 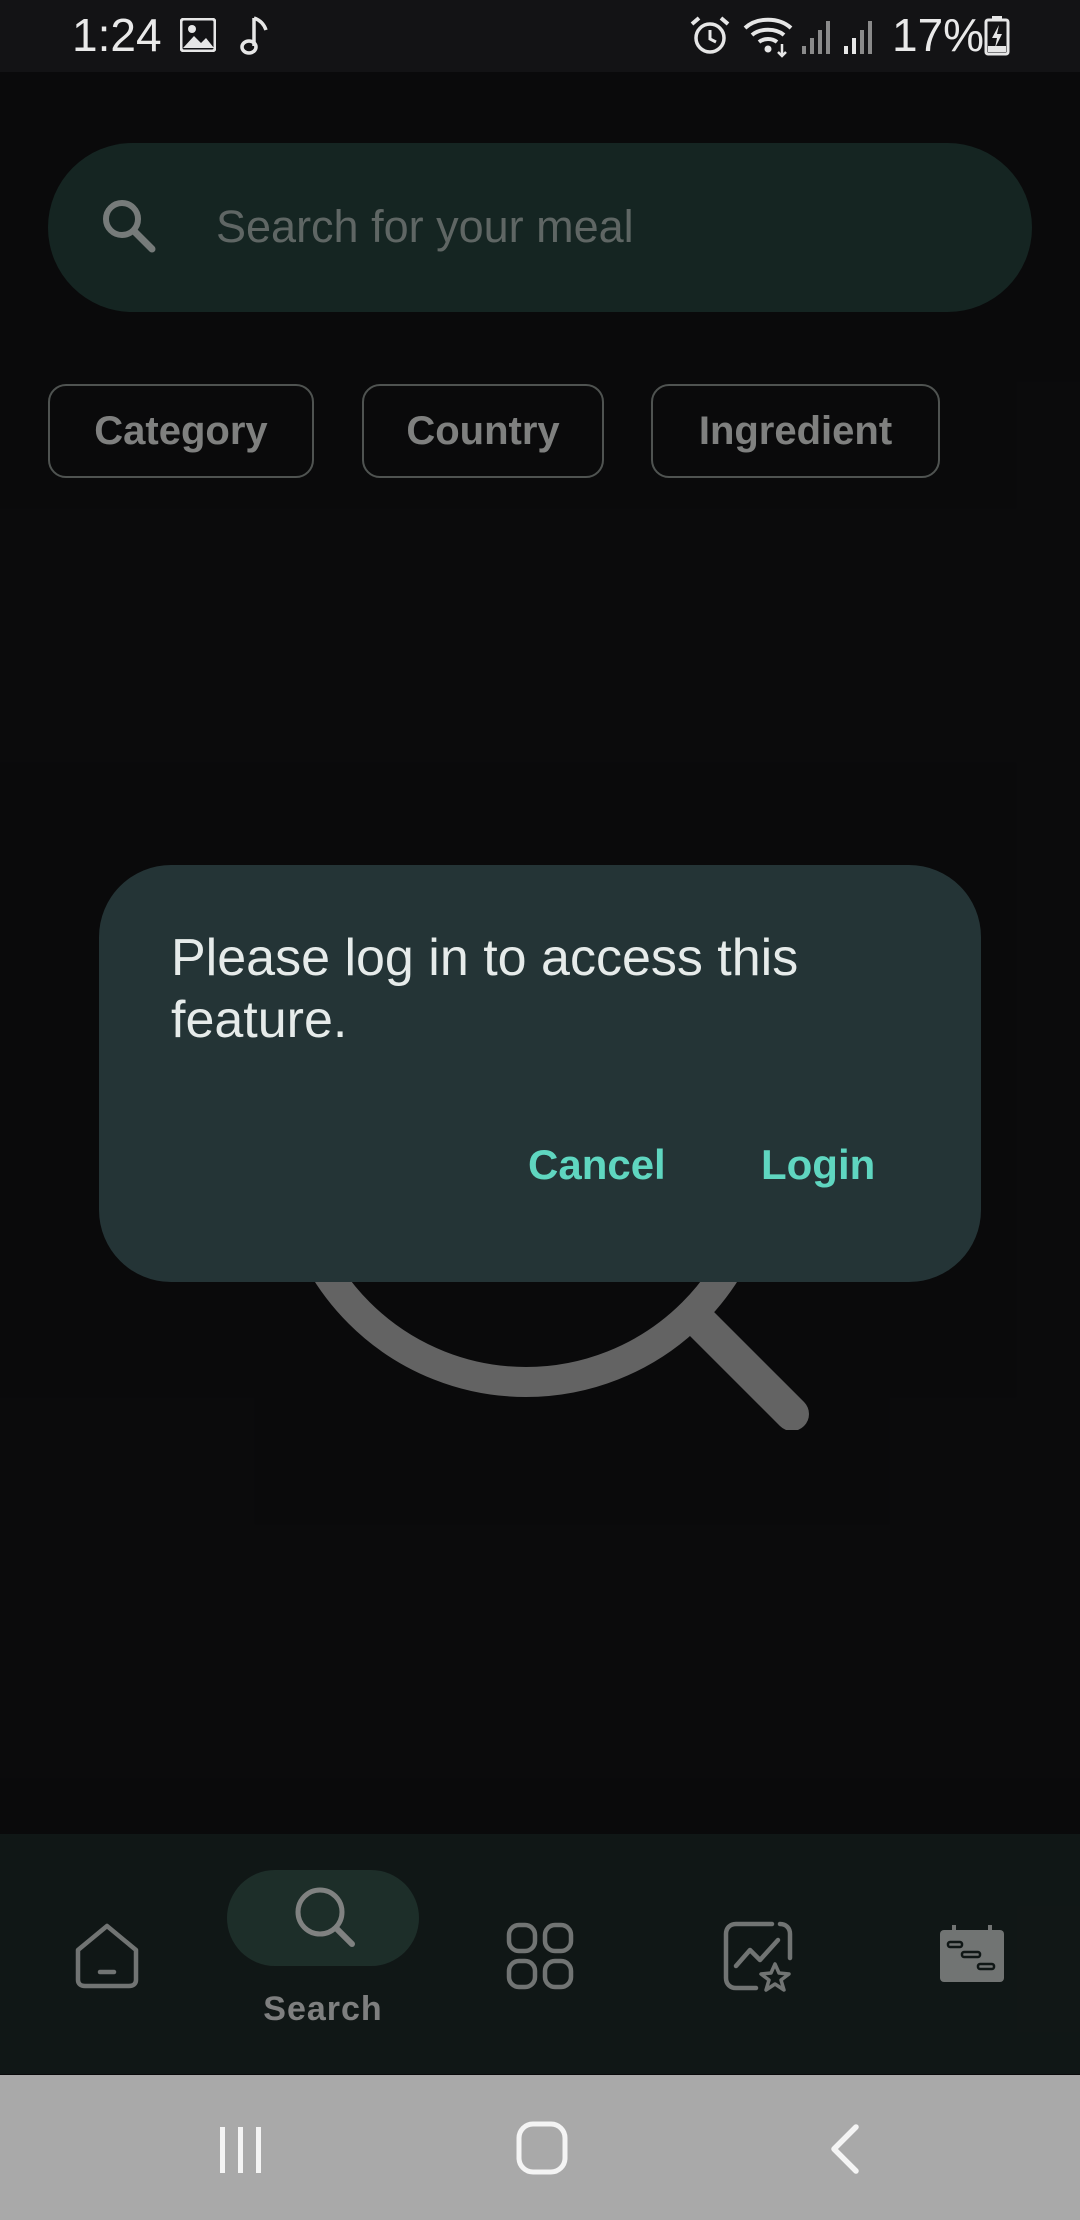 What do you see at coordinates (540, 36) in the screenshot?
I see `status-bar: 1:24 17%` at bounding box center [540, 36].